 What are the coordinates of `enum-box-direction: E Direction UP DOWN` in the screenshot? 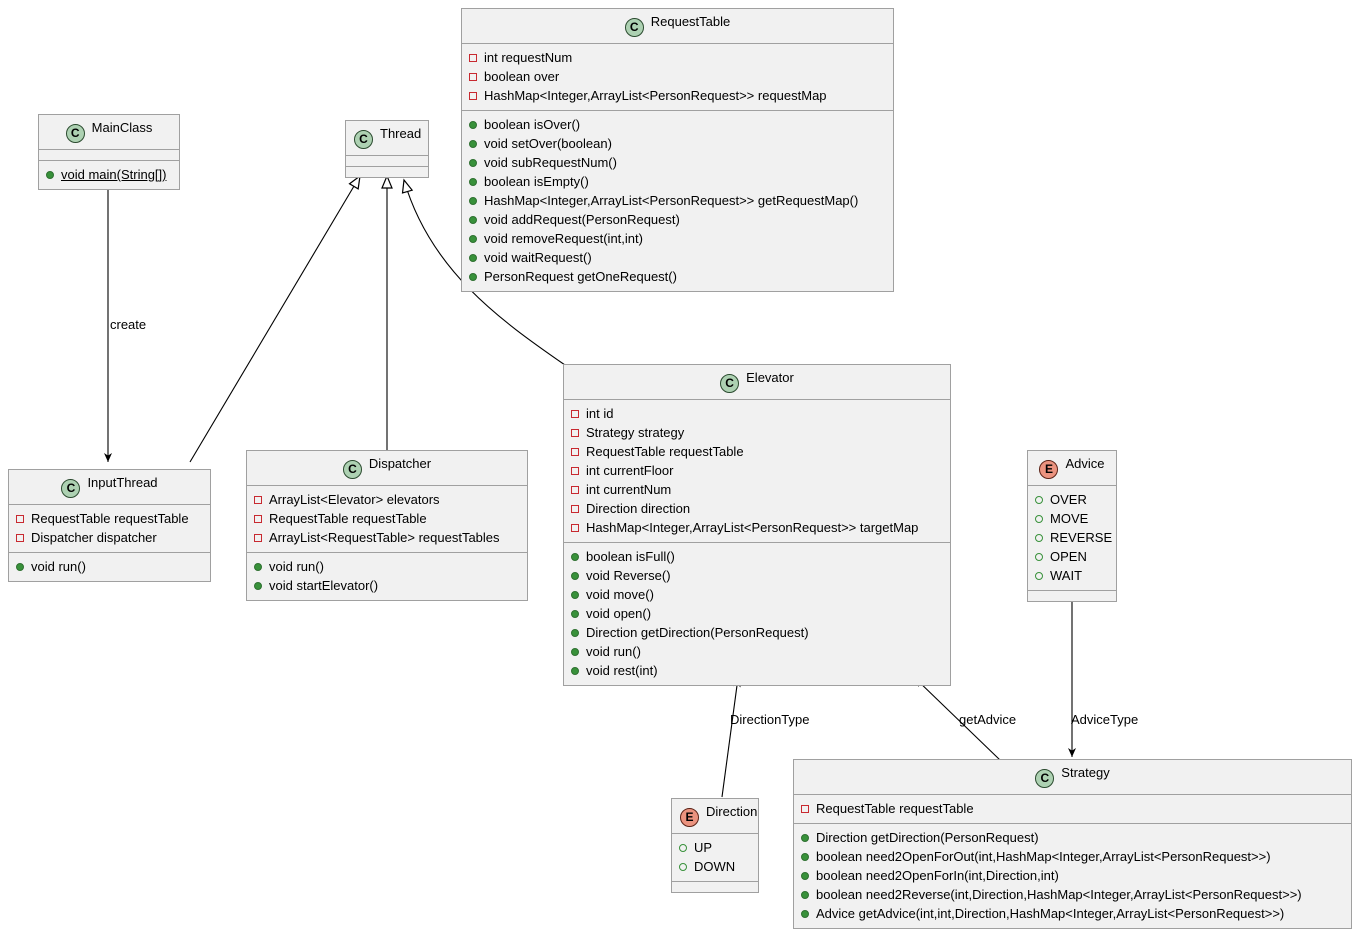 It's located at (715, 845).